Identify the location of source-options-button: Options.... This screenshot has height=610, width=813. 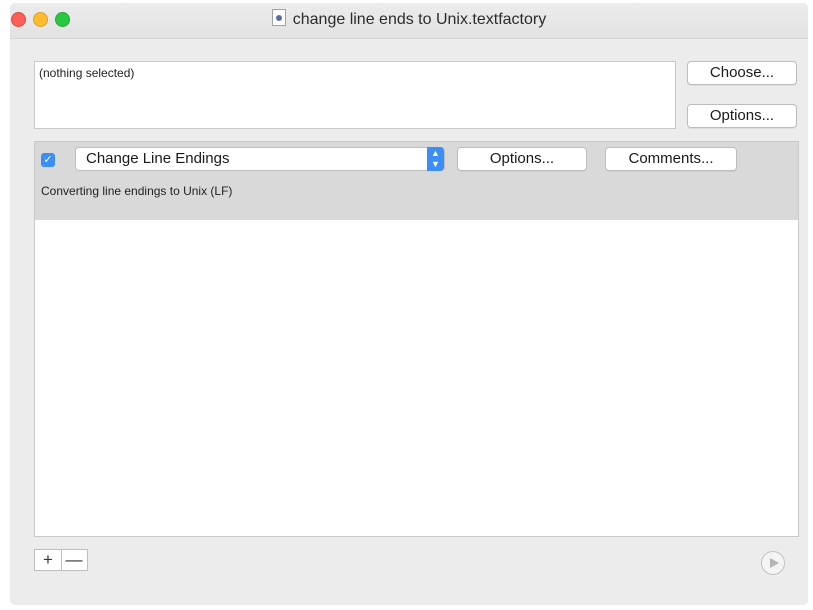
(742, 116).